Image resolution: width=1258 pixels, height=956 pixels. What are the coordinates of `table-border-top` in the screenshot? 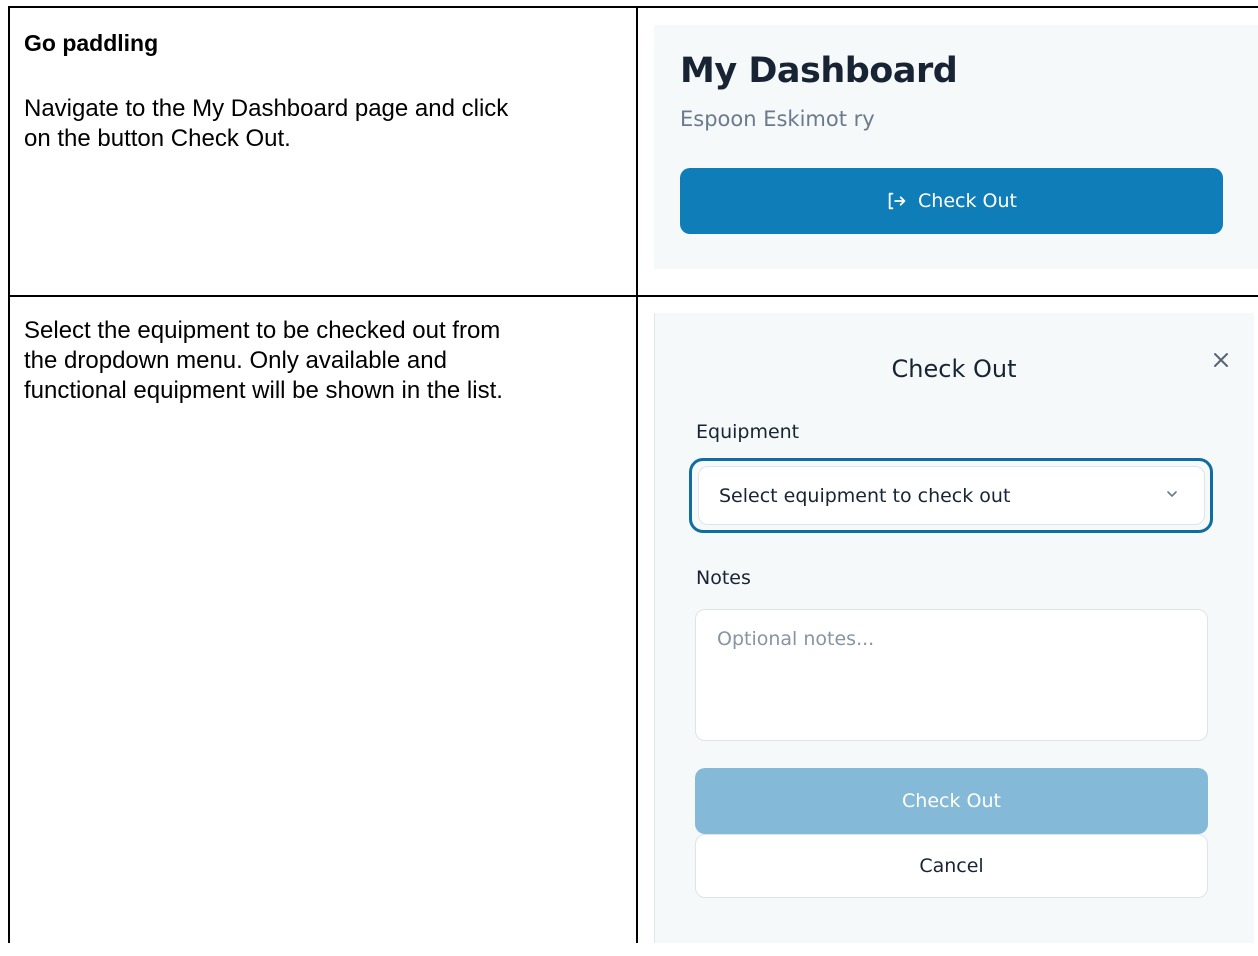 It's located at (633, 7).